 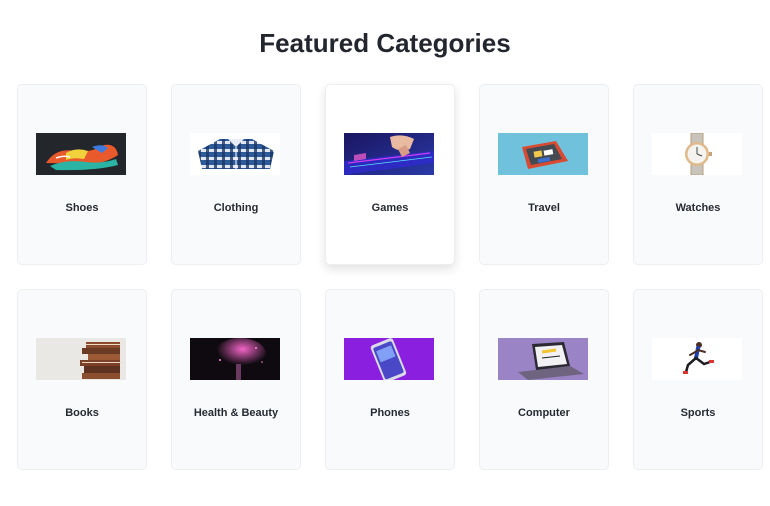 I want to click on category-label: Clothing, so click(x=236, y=208).